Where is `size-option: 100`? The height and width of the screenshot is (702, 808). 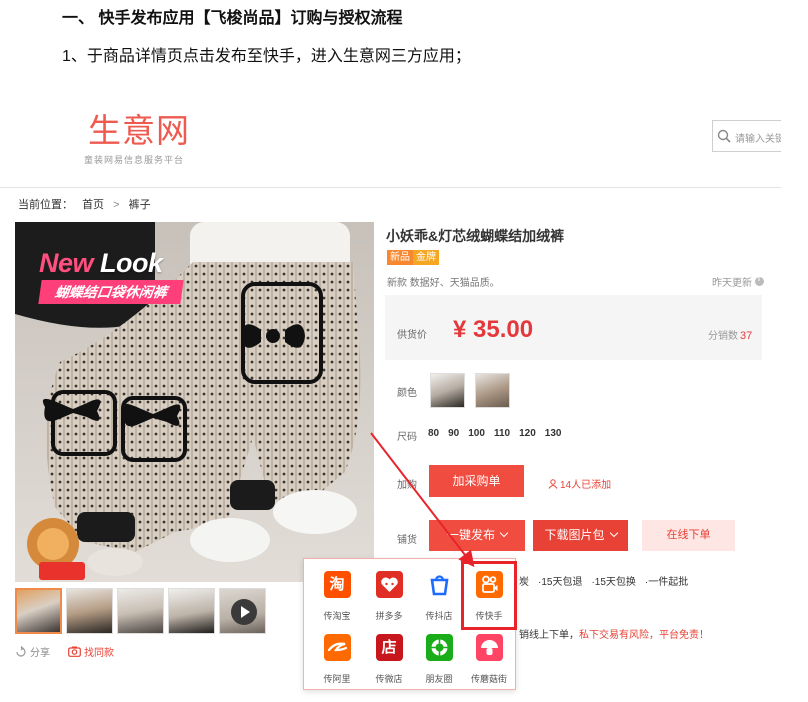 size-option: 100 is located at coordinates (476, 433).